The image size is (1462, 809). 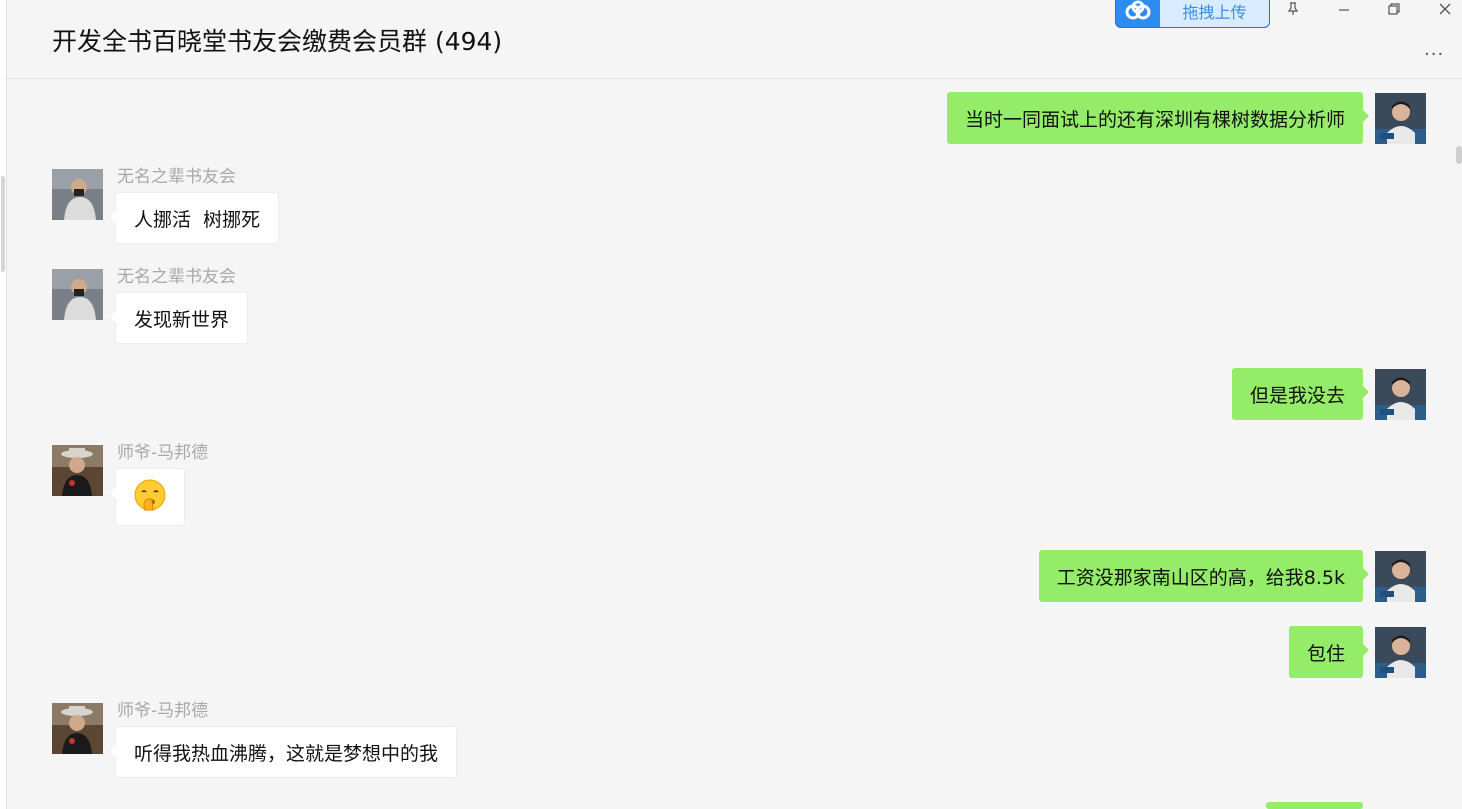 I want to click on shushing-face-icon, so click(x=150, y=497).